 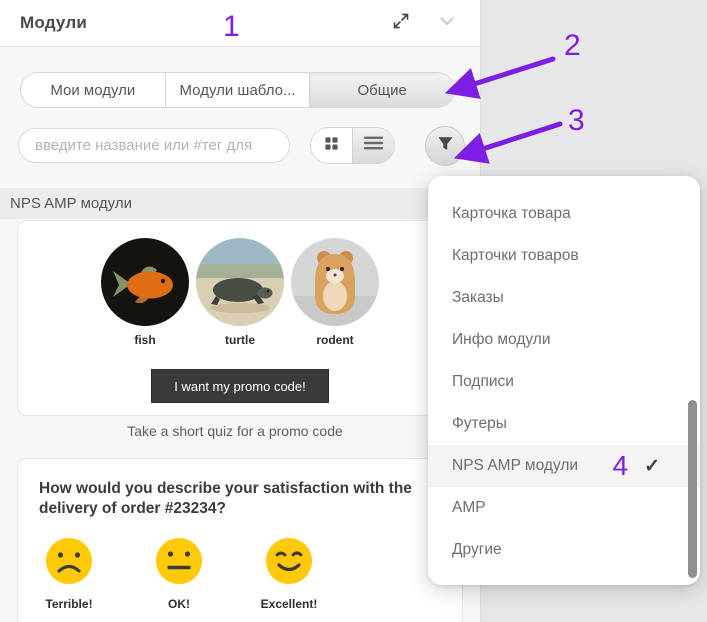 I want to click on funnel-icon, so click(x=445, y=146).